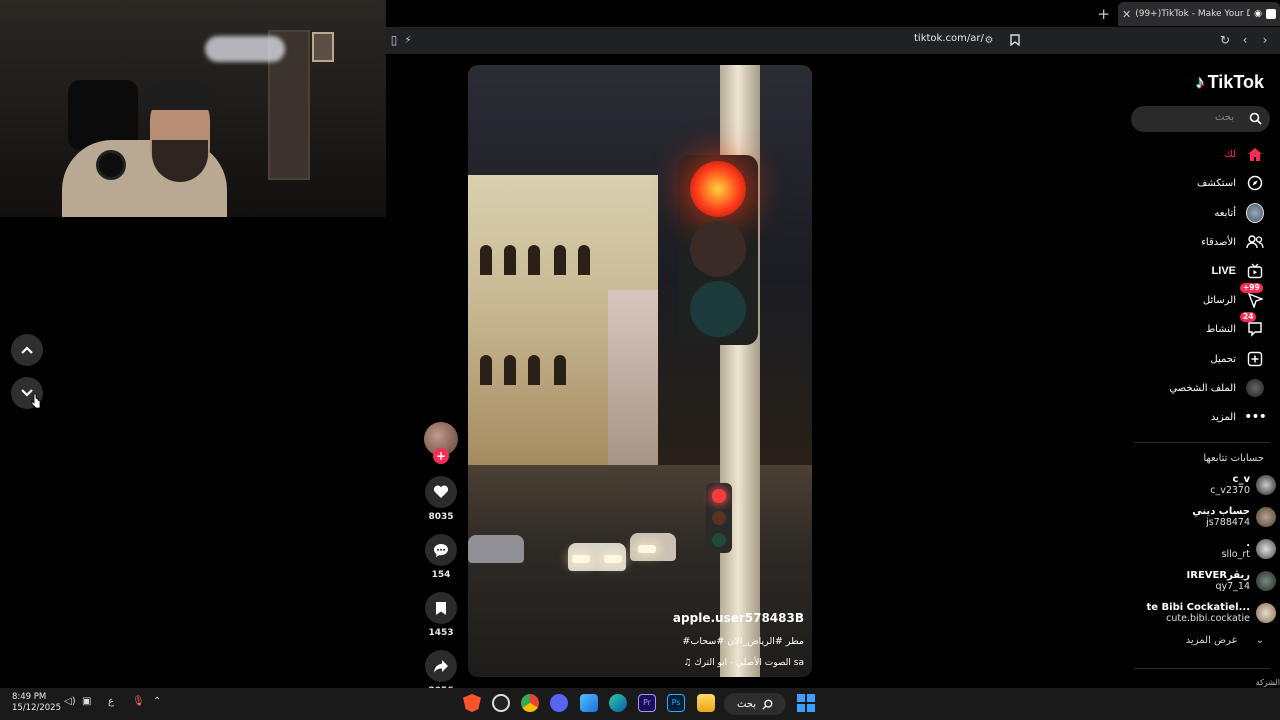 This screenshot has height=720, width=1280. What do you see at coordinates (833, 13) in the screenshot?
I see `browser-tabbar: + ✕ (99+)TikTok - Make Your Day ◉` at bounding box center [833, 13].